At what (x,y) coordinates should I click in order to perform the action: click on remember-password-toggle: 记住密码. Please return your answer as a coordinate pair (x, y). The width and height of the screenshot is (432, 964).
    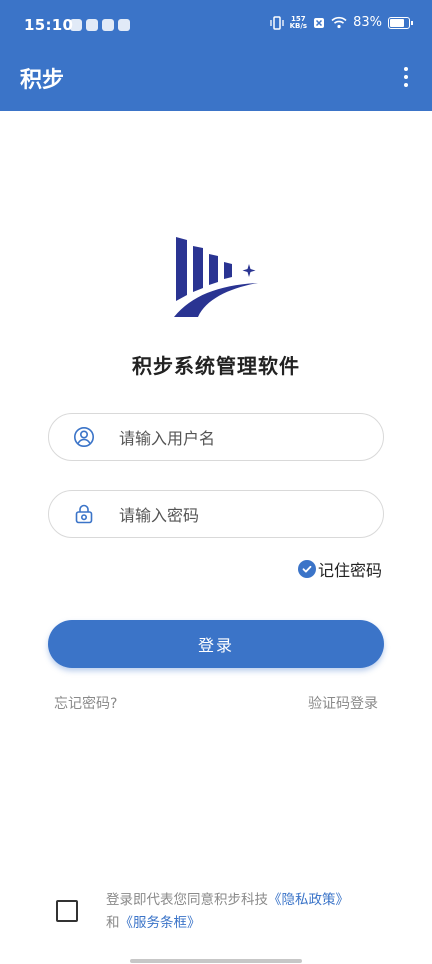
    Looking at the image, I should click on (339, 569).